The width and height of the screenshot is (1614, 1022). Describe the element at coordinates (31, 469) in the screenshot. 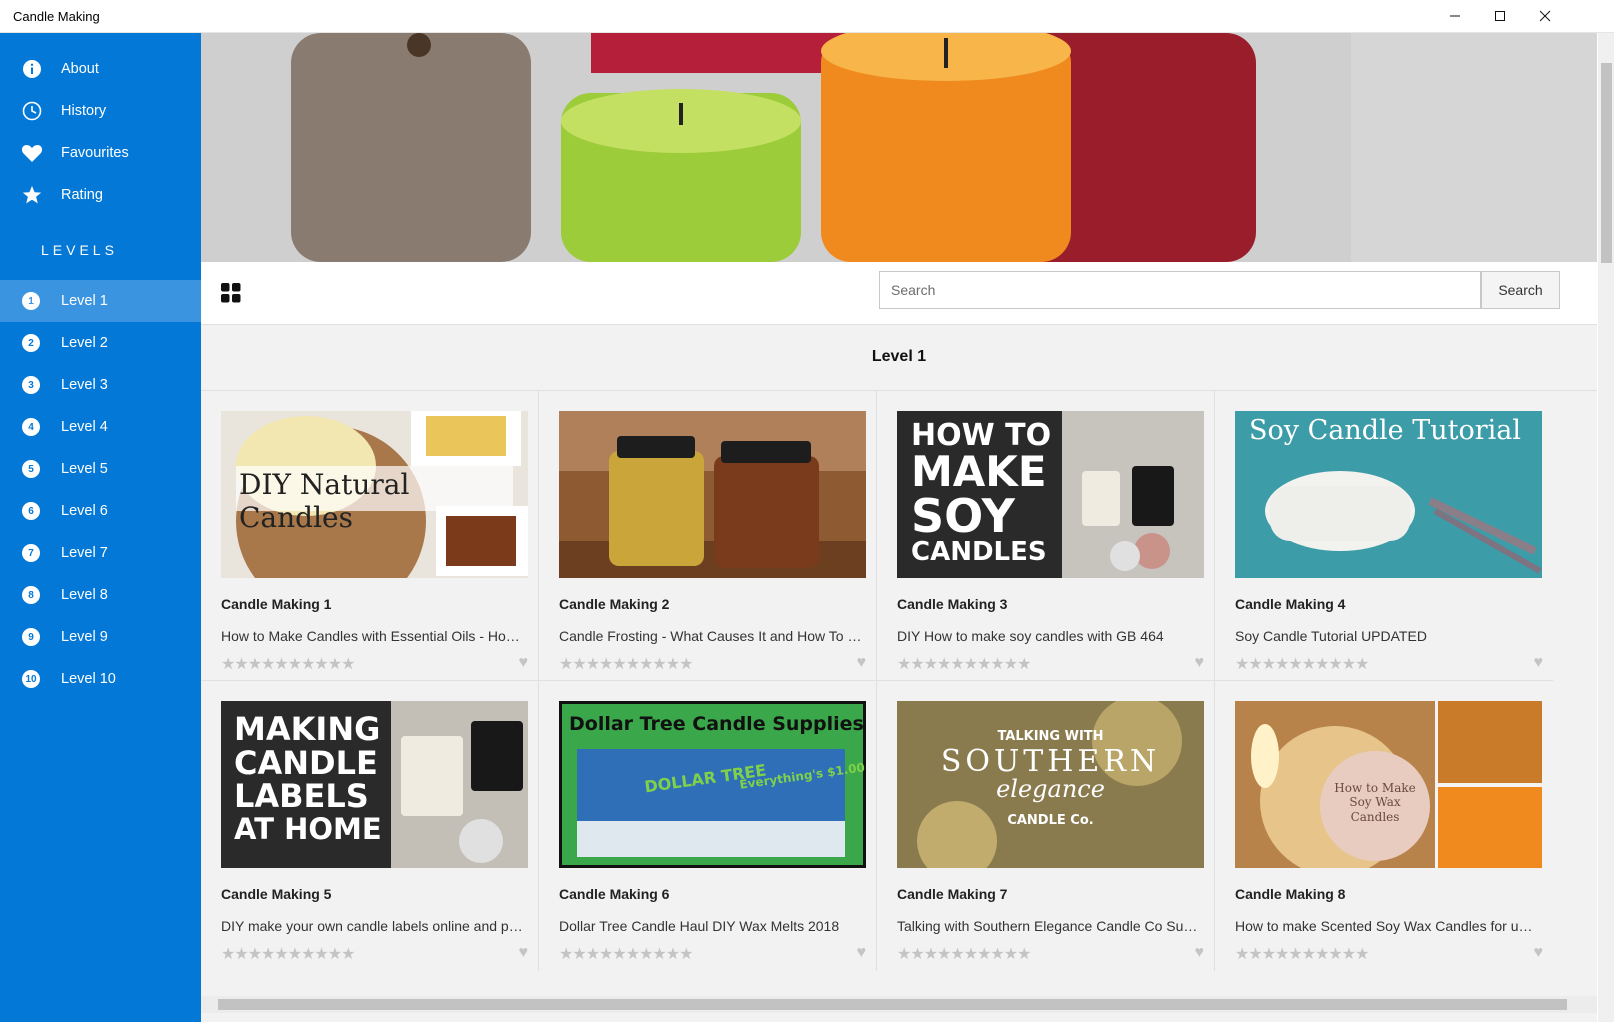

I see `level-number-badge: 5` at that location.